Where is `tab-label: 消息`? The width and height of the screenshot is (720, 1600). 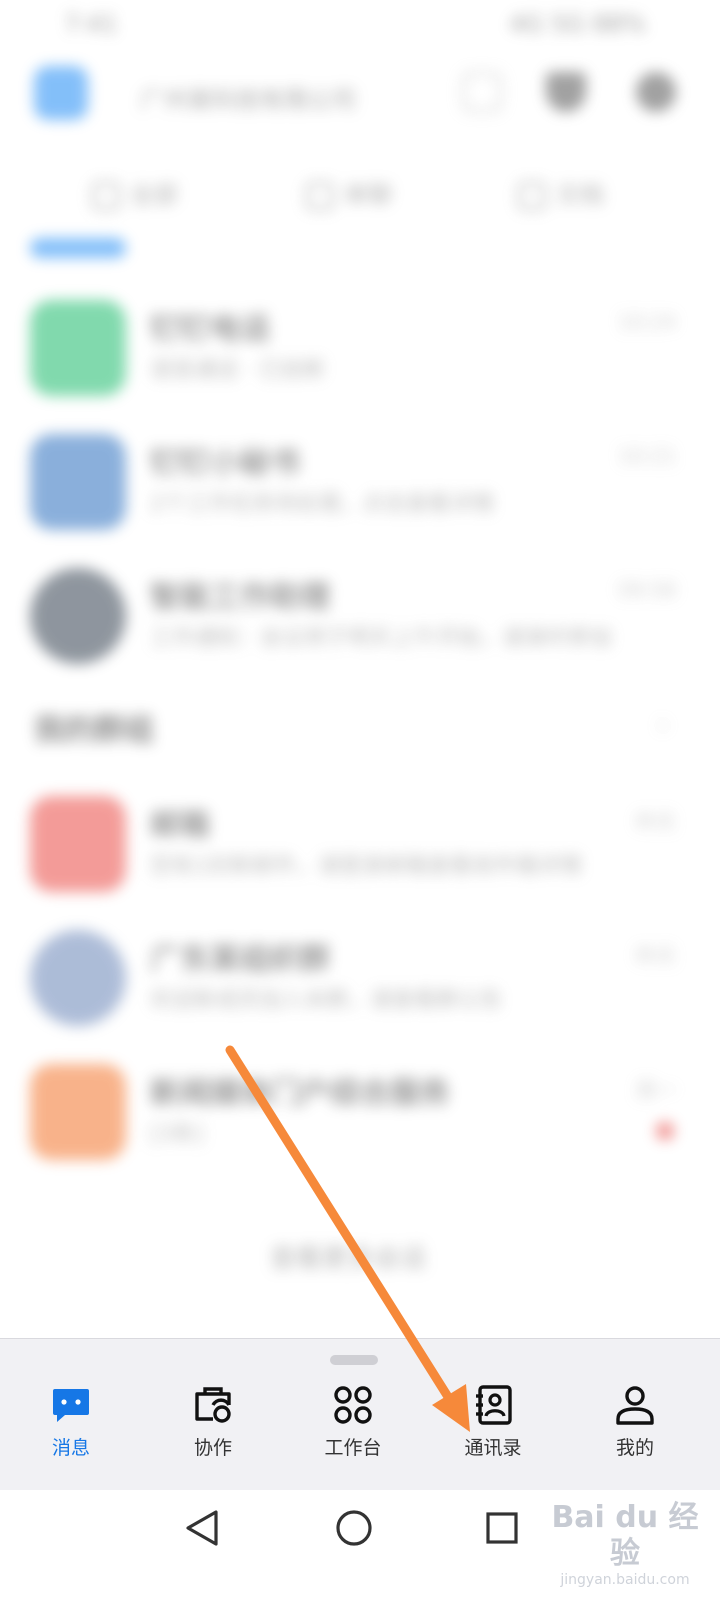
tab-label: 消息 is located at coordinates (70, 1448).